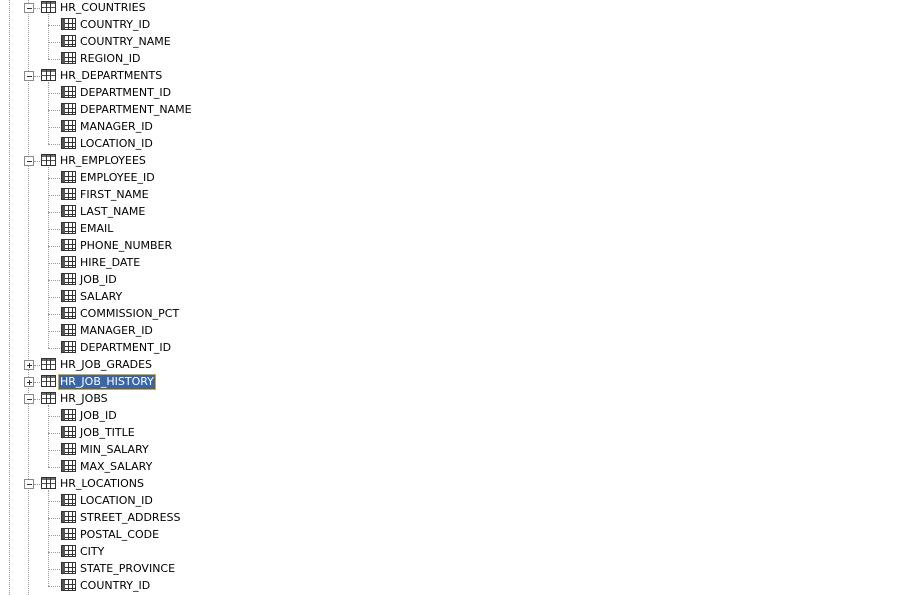 This screenshot has width=916, height=595. I want to click on column-name-label: STREET_ADDRESS, so click(130, 518).